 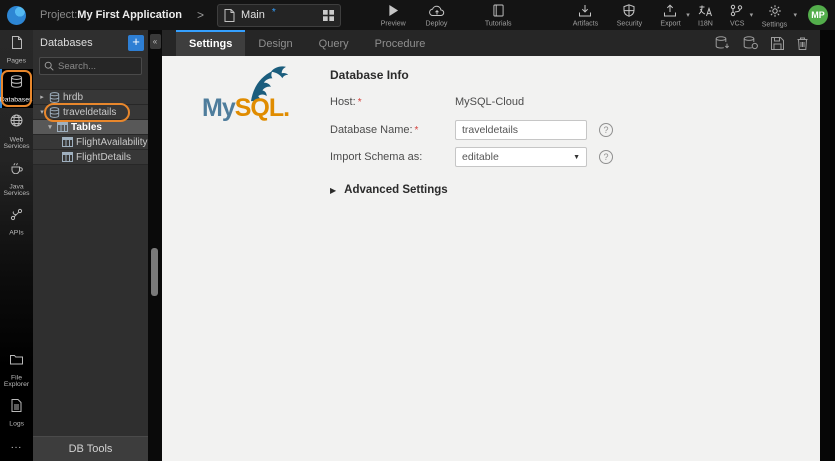 I want to click on db-reimport-icon, so click(x=750, y=43).